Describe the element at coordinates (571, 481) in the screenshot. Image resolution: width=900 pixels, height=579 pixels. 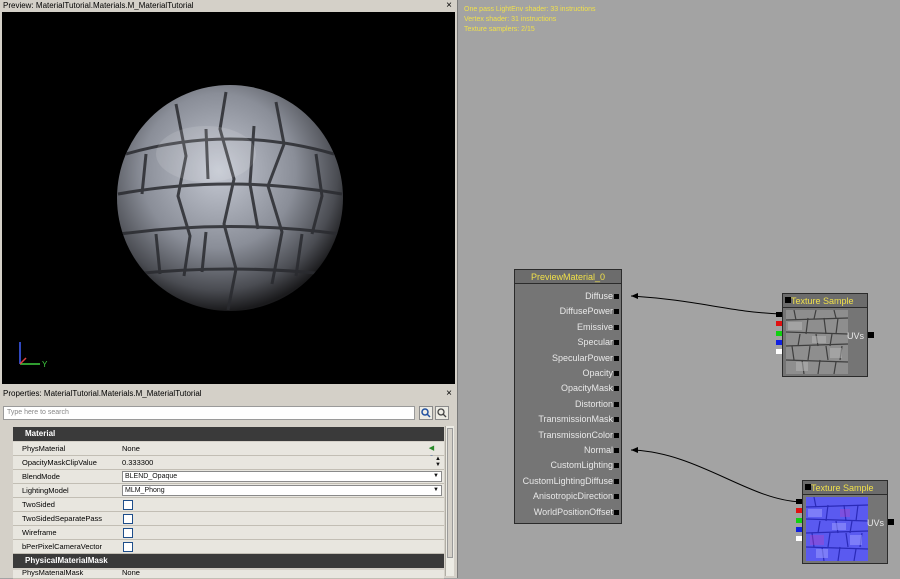
I see `input-customlightingdiffuse: CustomLightingDiffuse` at that location.